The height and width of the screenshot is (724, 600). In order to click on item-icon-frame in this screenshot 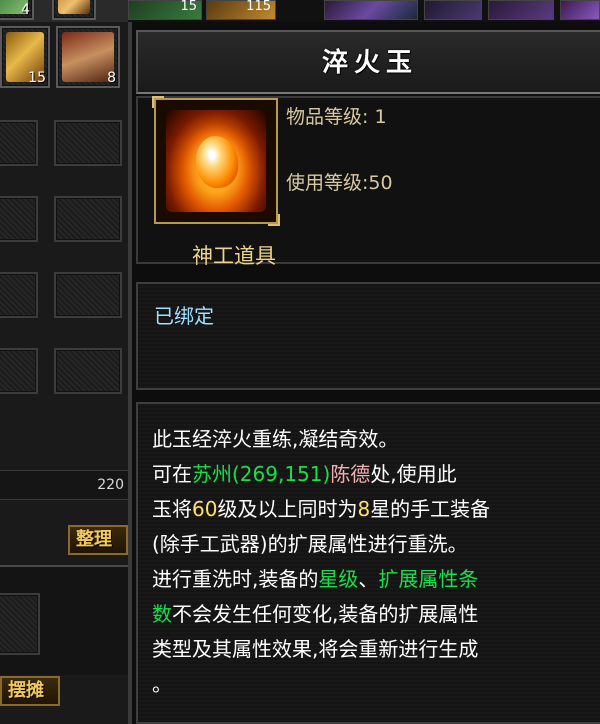, I will do `click(216, 161)`.